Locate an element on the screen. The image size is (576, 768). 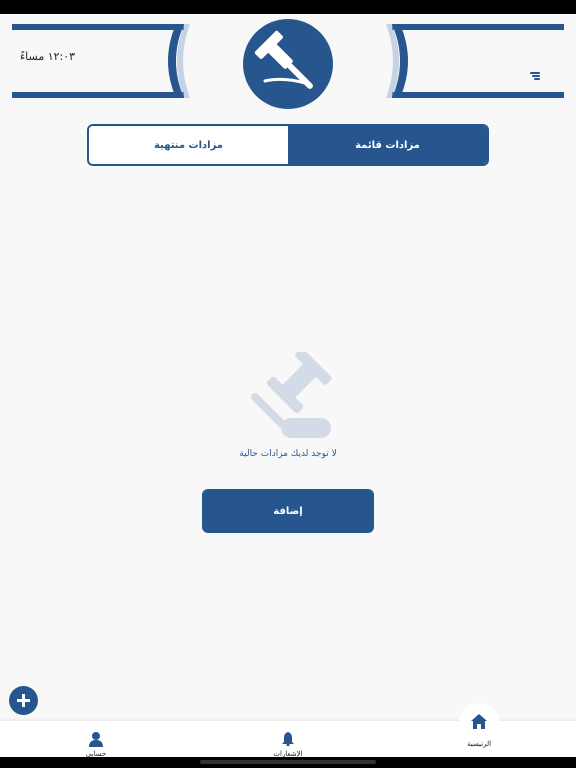
tab-active-auctions: مزادات قائمة is located at coordinates (387, 145).